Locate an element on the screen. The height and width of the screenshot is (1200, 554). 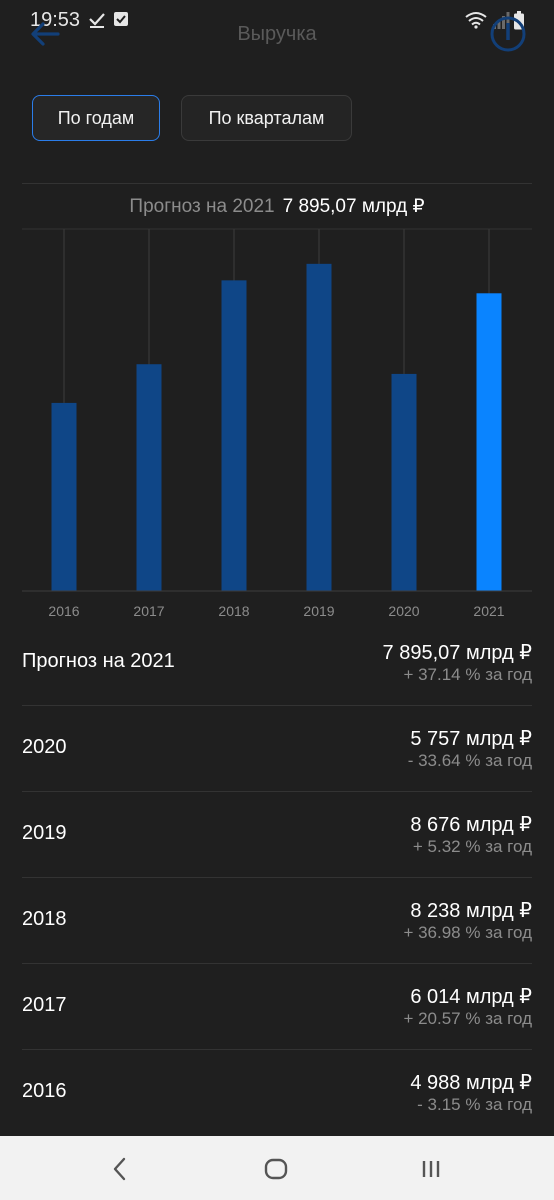
x-tick-label: 2016 is located at coordinates (63, 611).